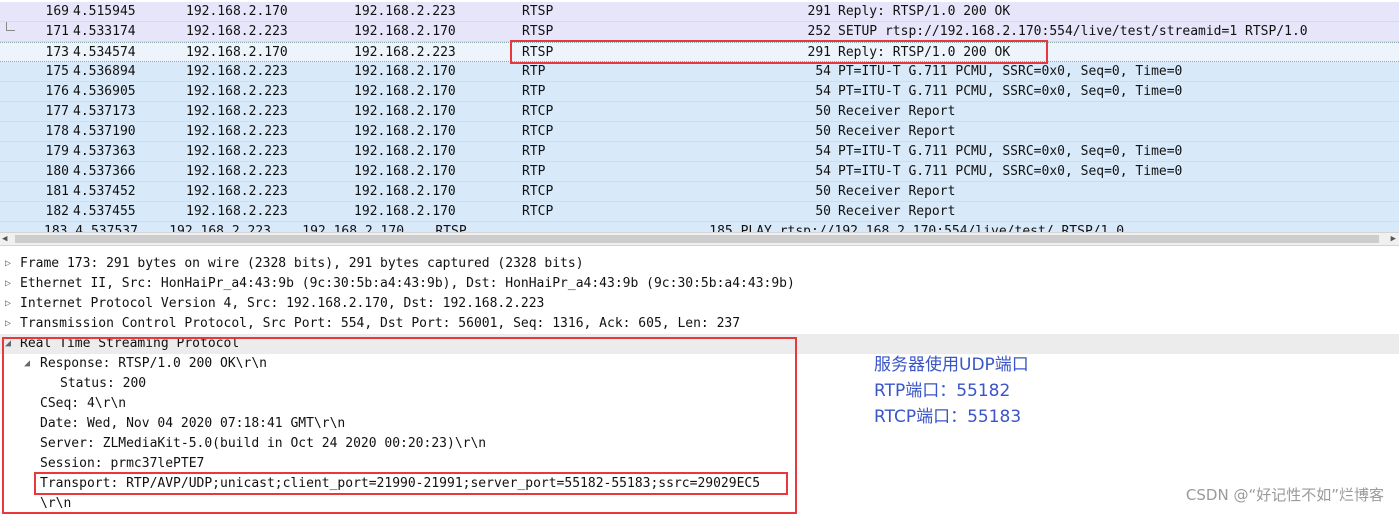 The width and height of the screenshot is (1399, 516). I want to click on scroll-right-icon: ▶, so click(1393, 239).